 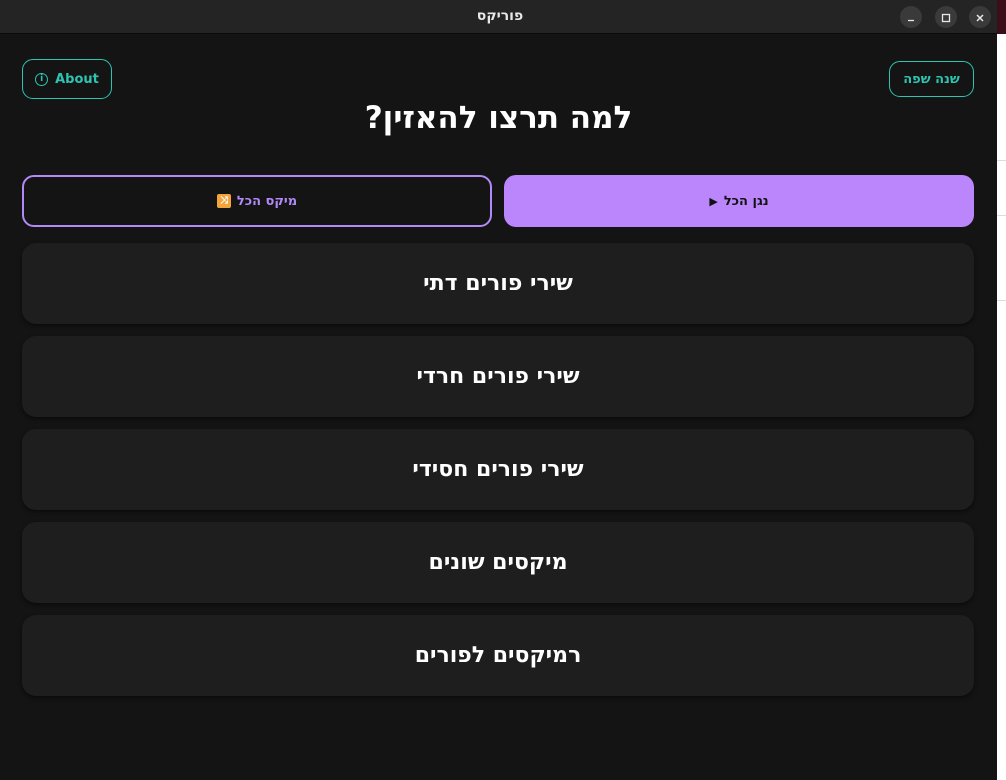 I want to click on window-title: פוריקס, so click(x=500, y=16).